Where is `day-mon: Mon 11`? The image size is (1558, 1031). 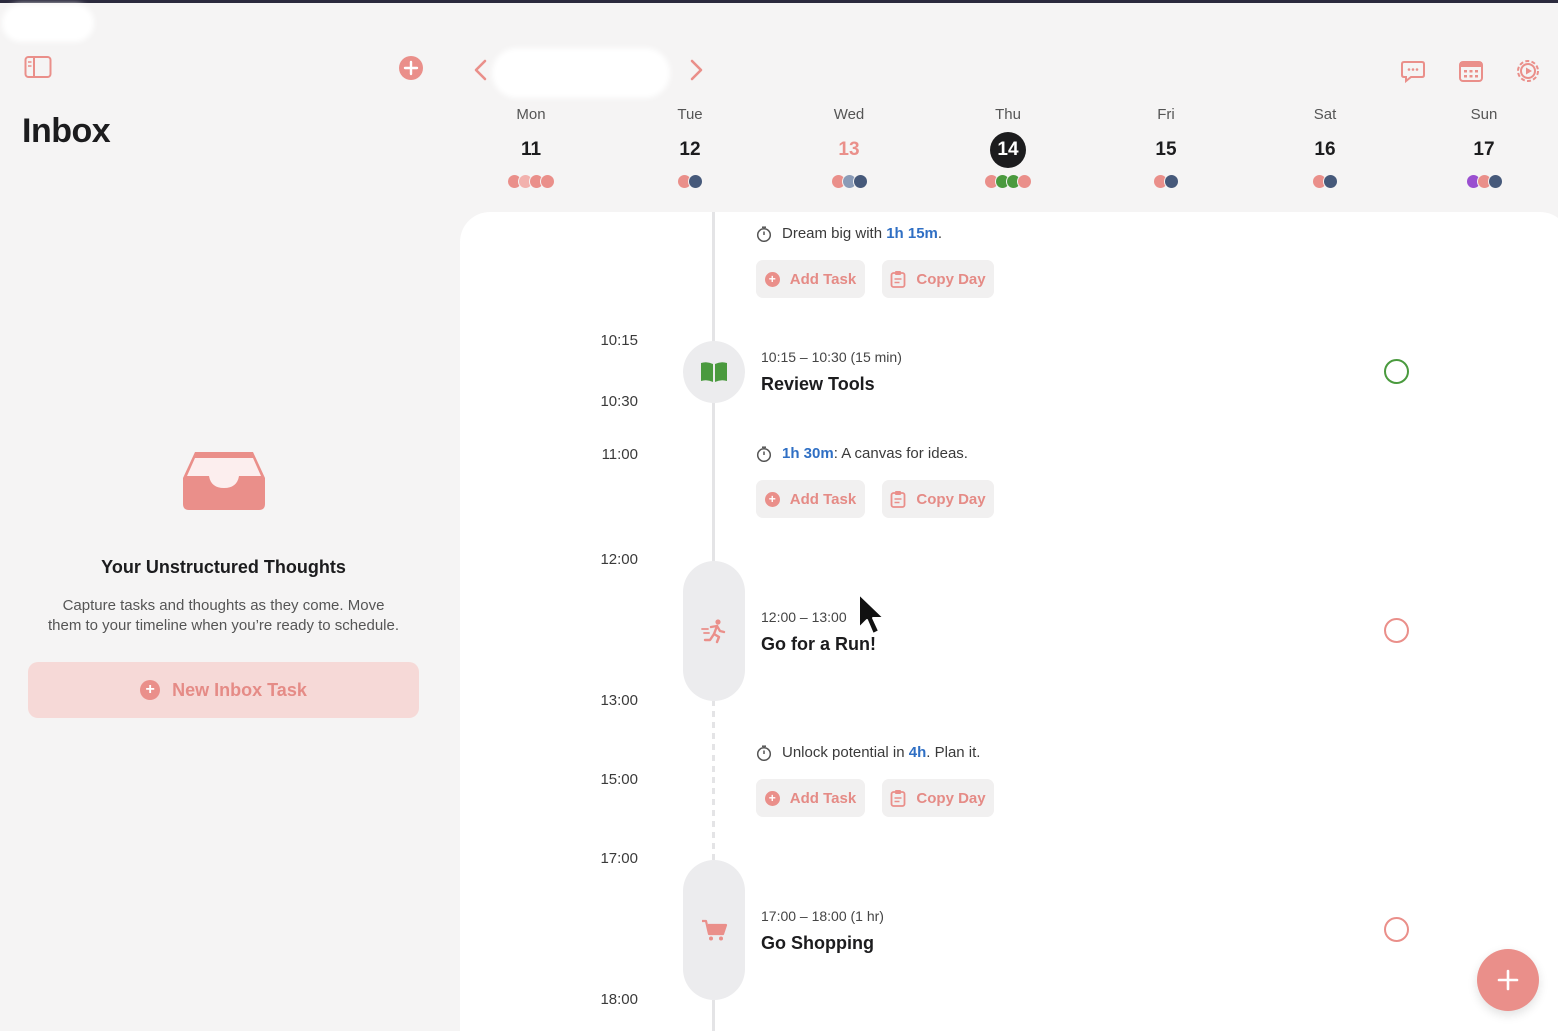 day-mon: Mon 11 is located at coordinates (531, 147).